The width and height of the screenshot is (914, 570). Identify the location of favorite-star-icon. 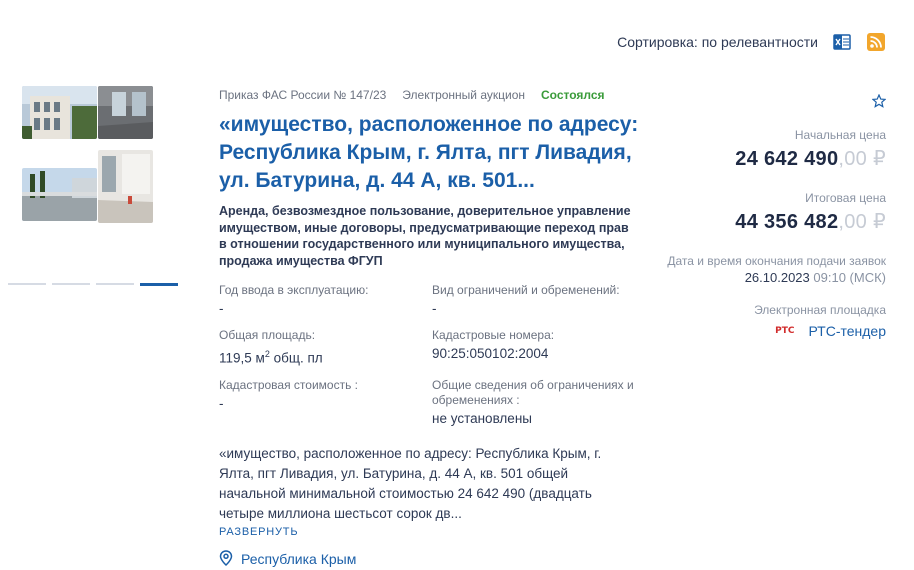
(878, 101).